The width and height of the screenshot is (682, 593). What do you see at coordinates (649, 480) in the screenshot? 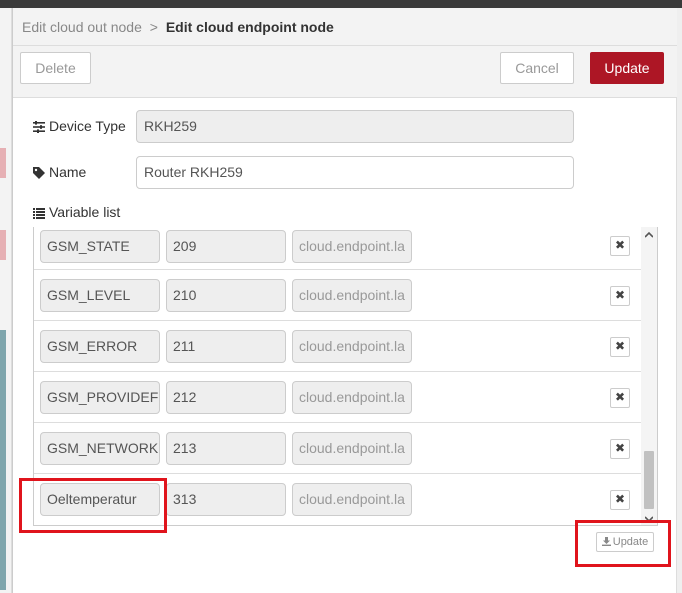
I see `scrollbar-thumb` at bounding box center [649, 480].